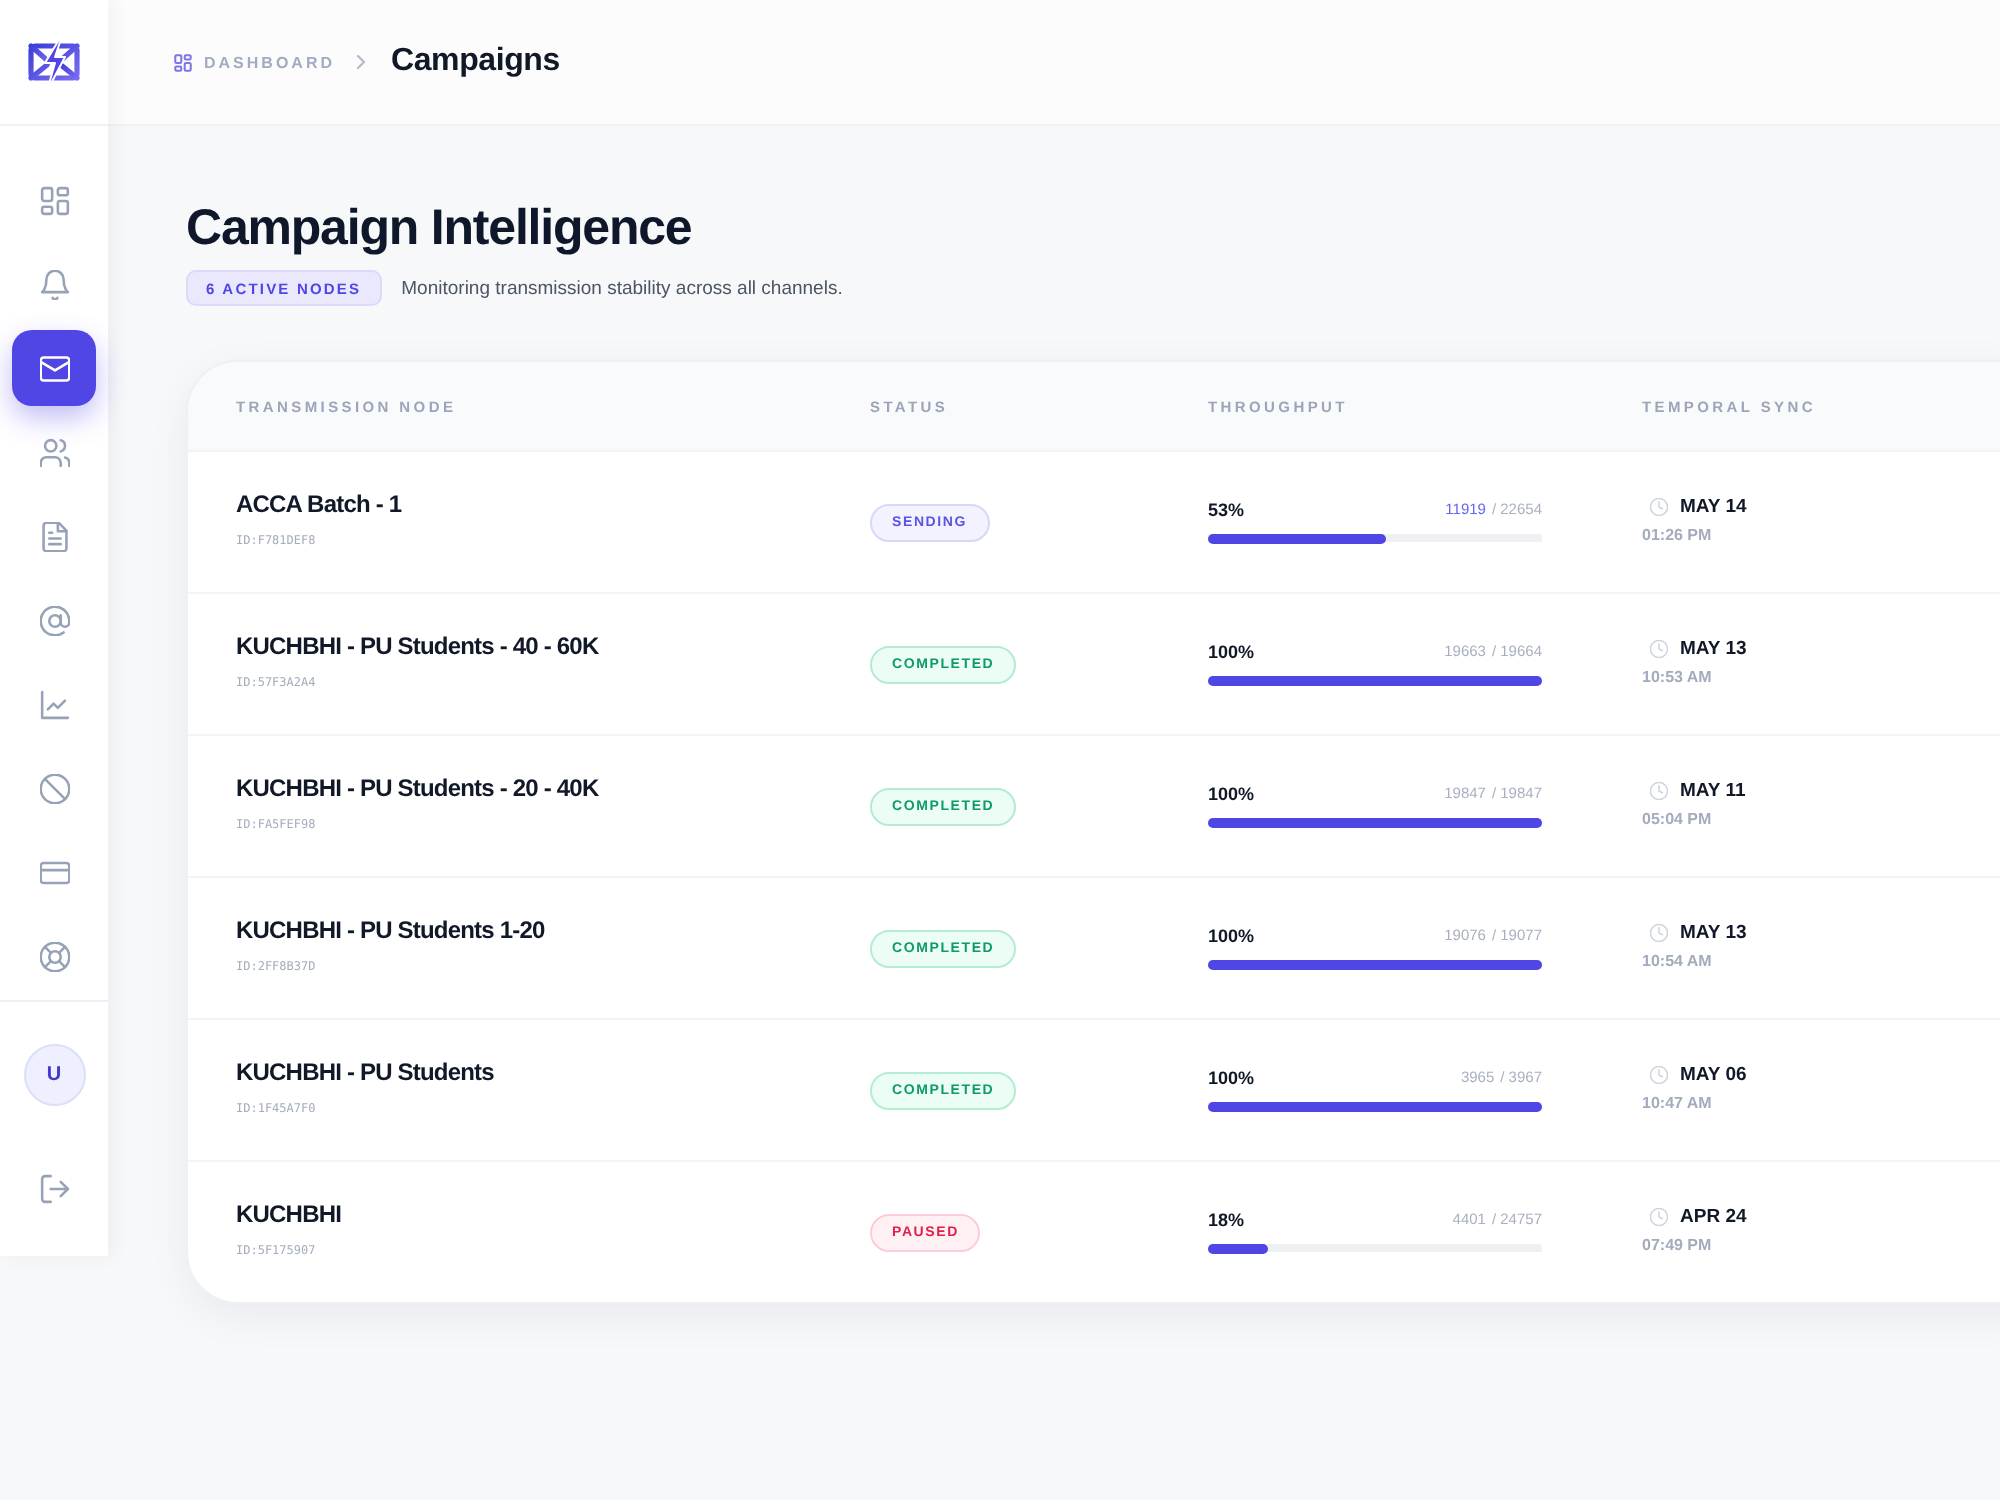  What do you see at coordinates (1226, 1219) in the screenshot?
I see `progress-percent: 18%` at bounding box center [1226, 1219].